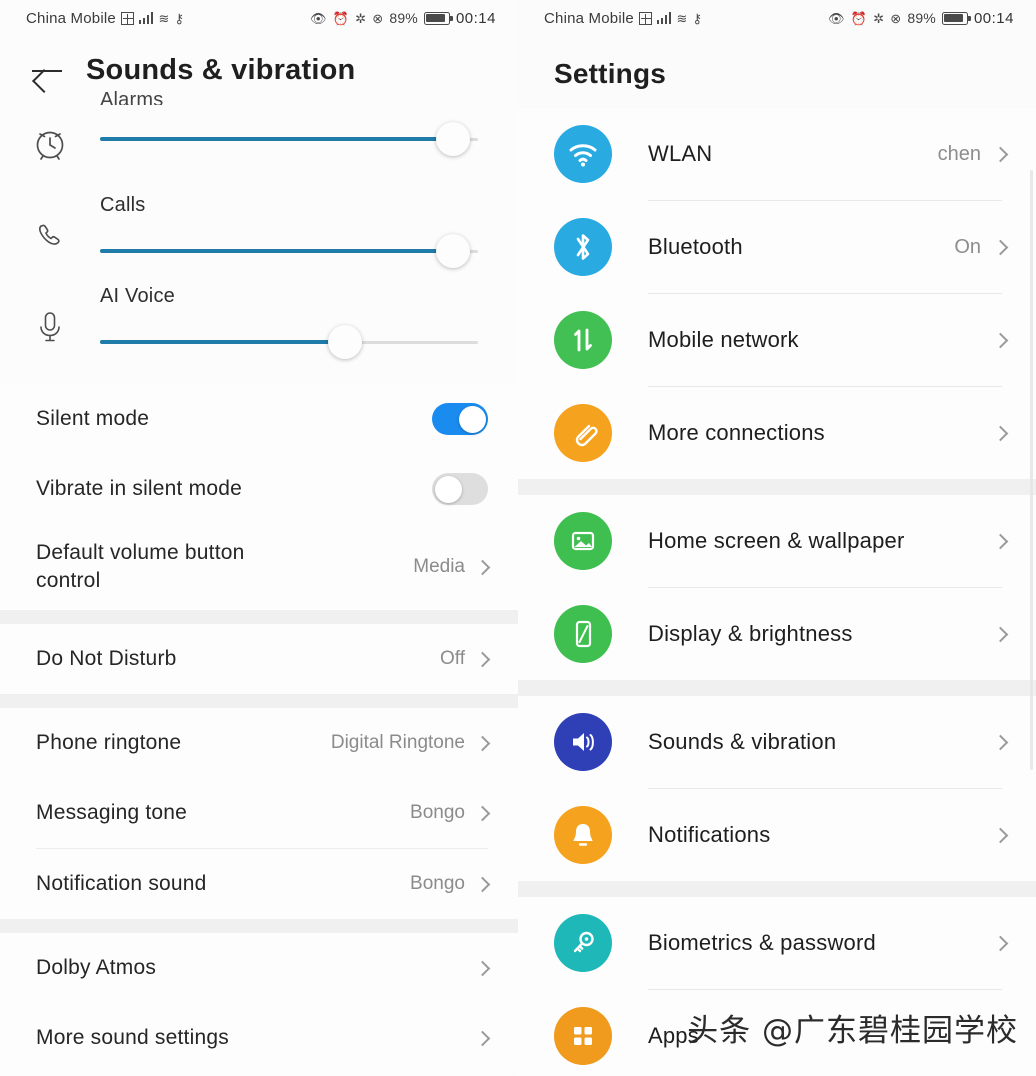  I want to click on slider-row-alarms: Alarms, so click(259, 140).